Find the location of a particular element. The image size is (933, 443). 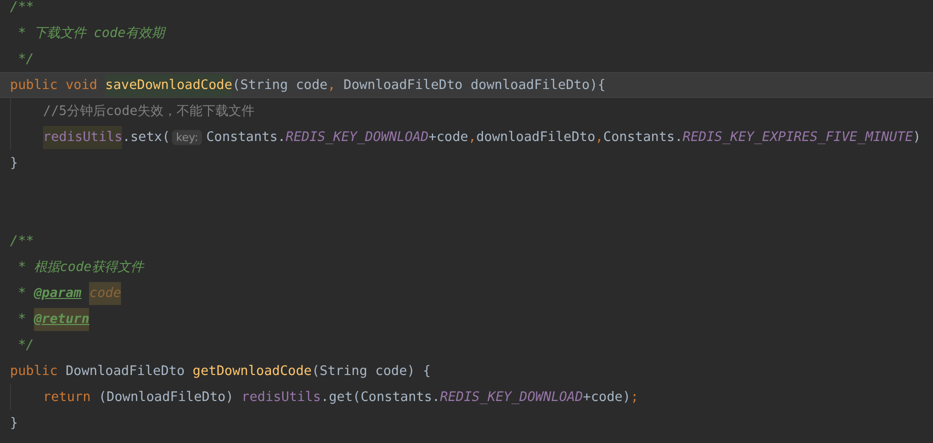

code-line: * @param code is located at coordinates (466, 293).